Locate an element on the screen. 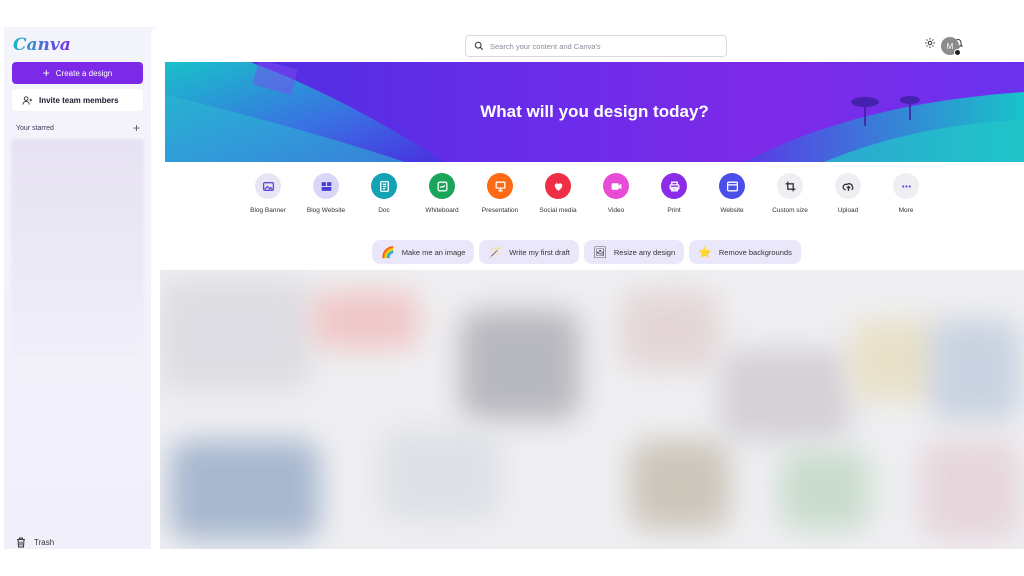 The width and height of the screenshot is (1024, 576). design-type-website: Website is located at coordinates (732, 193).